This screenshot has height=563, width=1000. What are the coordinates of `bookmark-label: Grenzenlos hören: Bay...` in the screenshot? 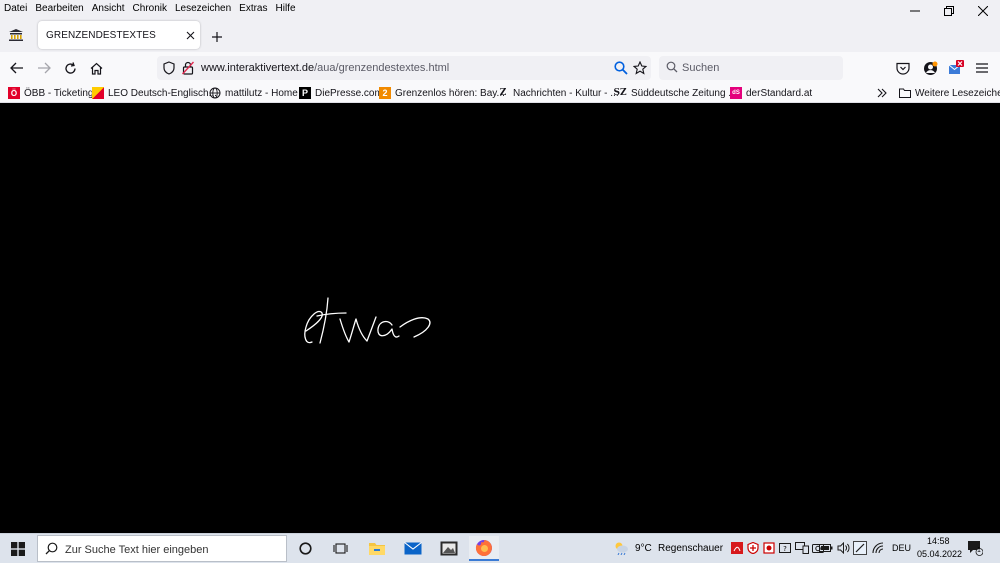 It's located at (450, 93).